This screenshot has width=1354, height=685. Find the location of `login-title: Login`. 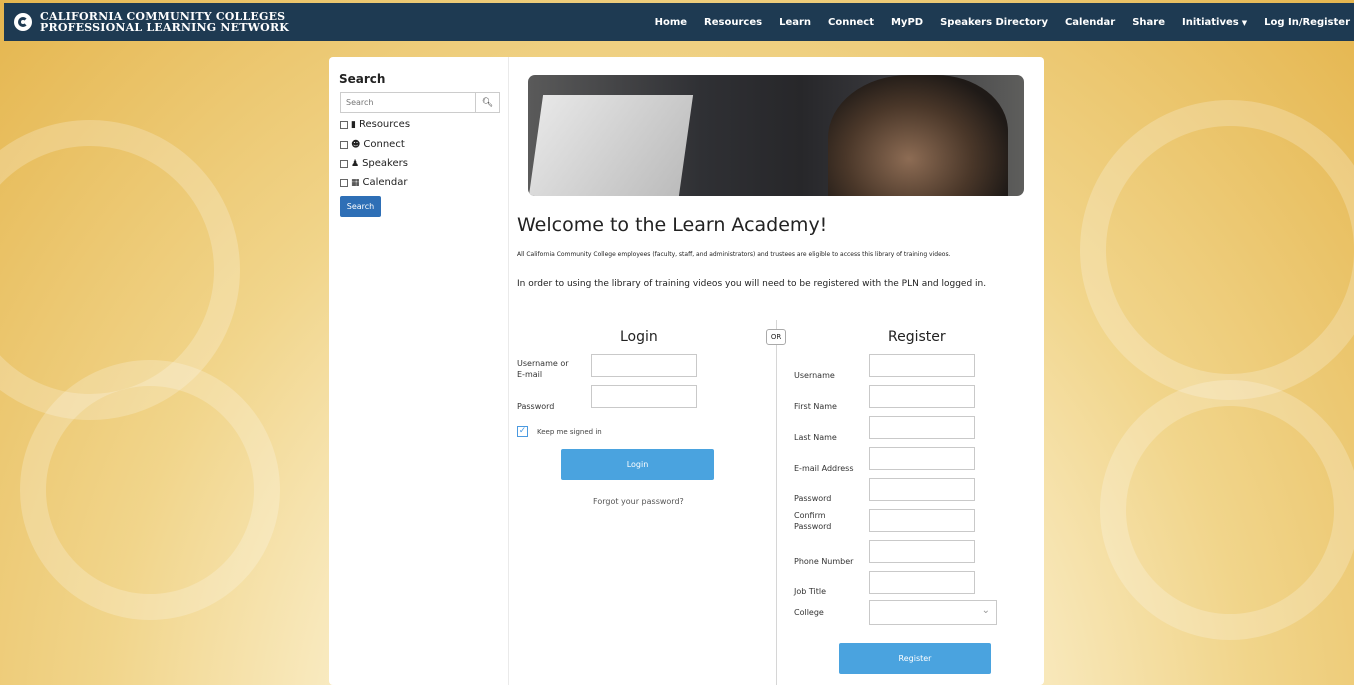

login-title: Login is located at coordinates (639, 337).